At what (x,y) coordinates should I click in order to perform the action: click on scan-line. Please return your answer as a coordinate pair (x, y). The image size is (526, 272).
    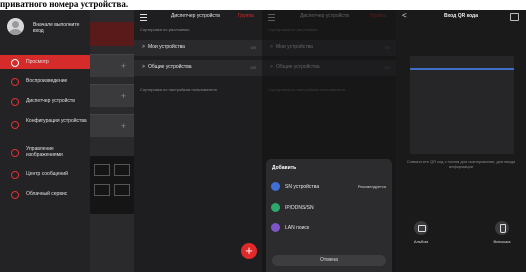
    Looking at the image, I should click on (462, 69).